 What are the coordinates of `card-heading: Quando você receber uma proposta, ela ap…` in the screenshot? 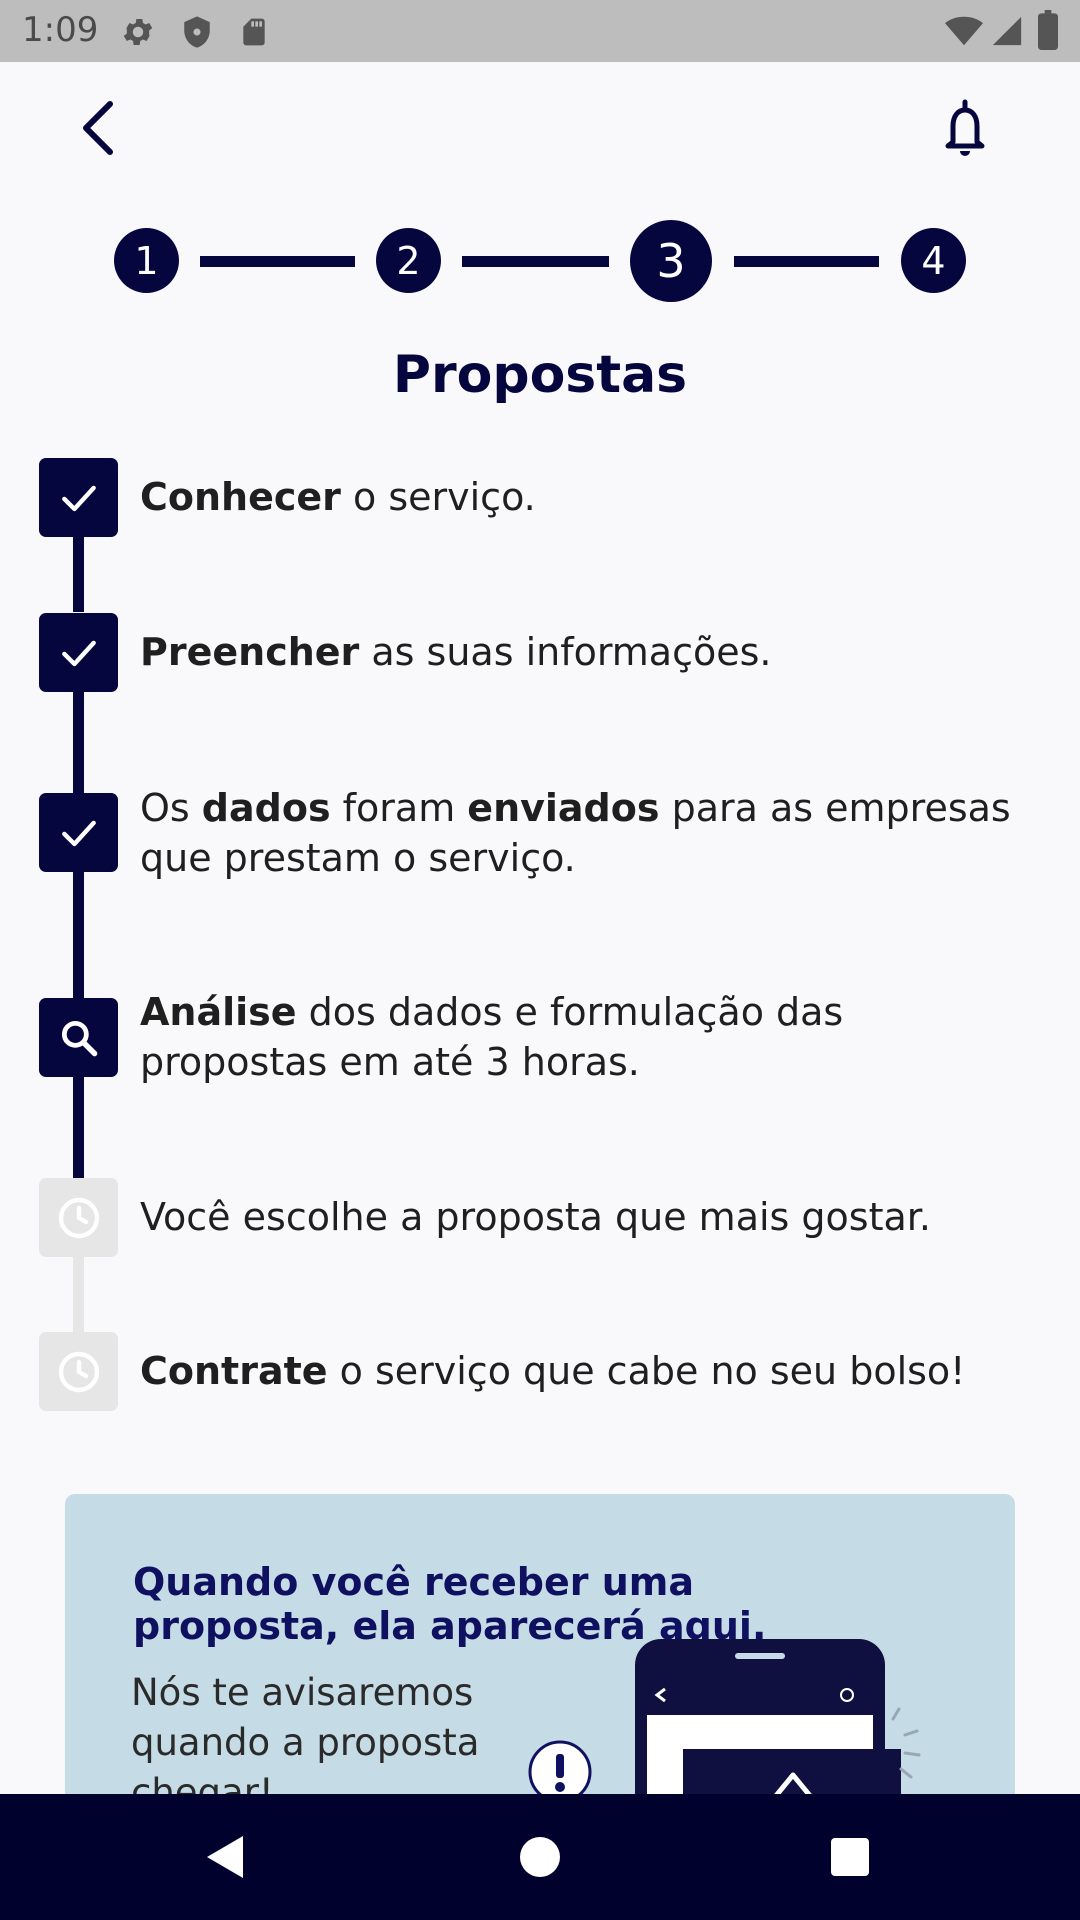 It's located at (450, 1604).